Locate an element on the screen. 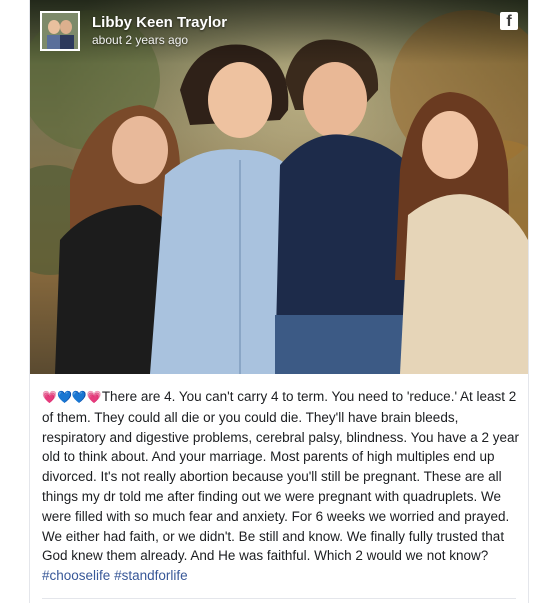  author-name: Libby Keen Traylor is located at coordinates (159, 22).